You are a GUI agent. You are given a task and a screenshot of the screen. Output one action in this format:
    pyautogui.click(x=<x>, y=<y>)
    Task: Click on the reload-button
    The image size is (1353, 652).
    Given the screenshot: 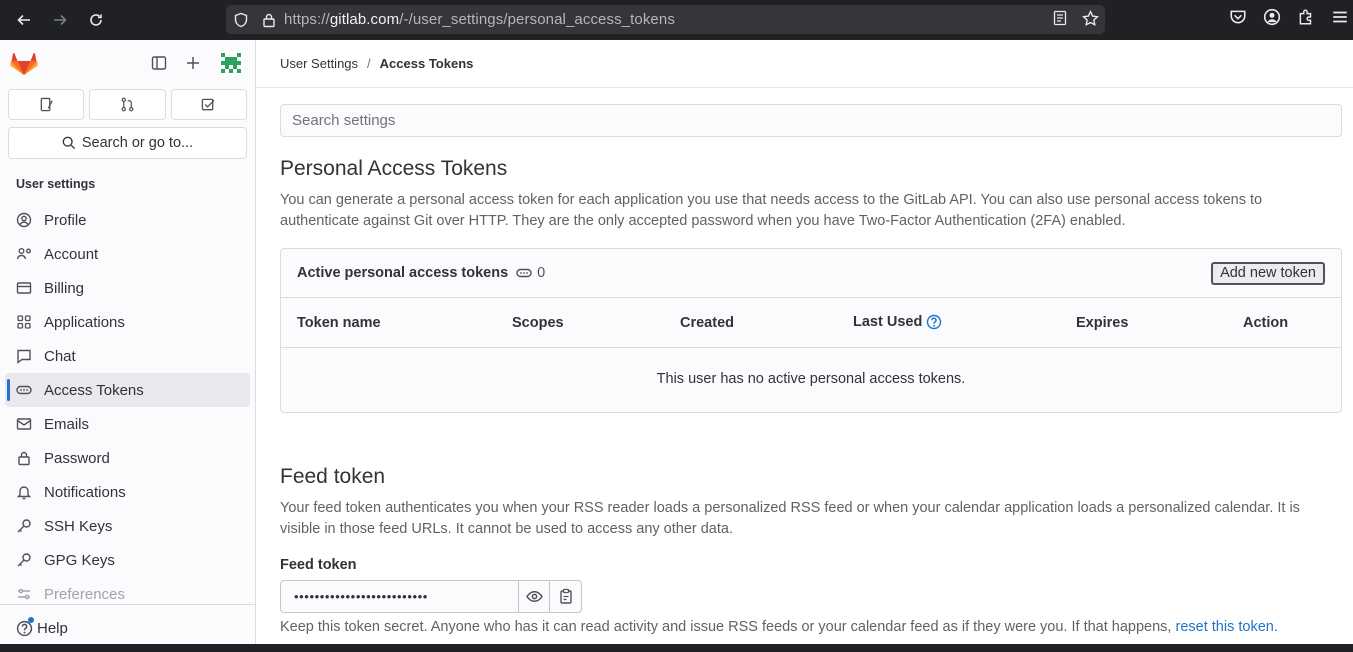 What is the action you would take?
    pyautogui.click(x=96, y=20)
    